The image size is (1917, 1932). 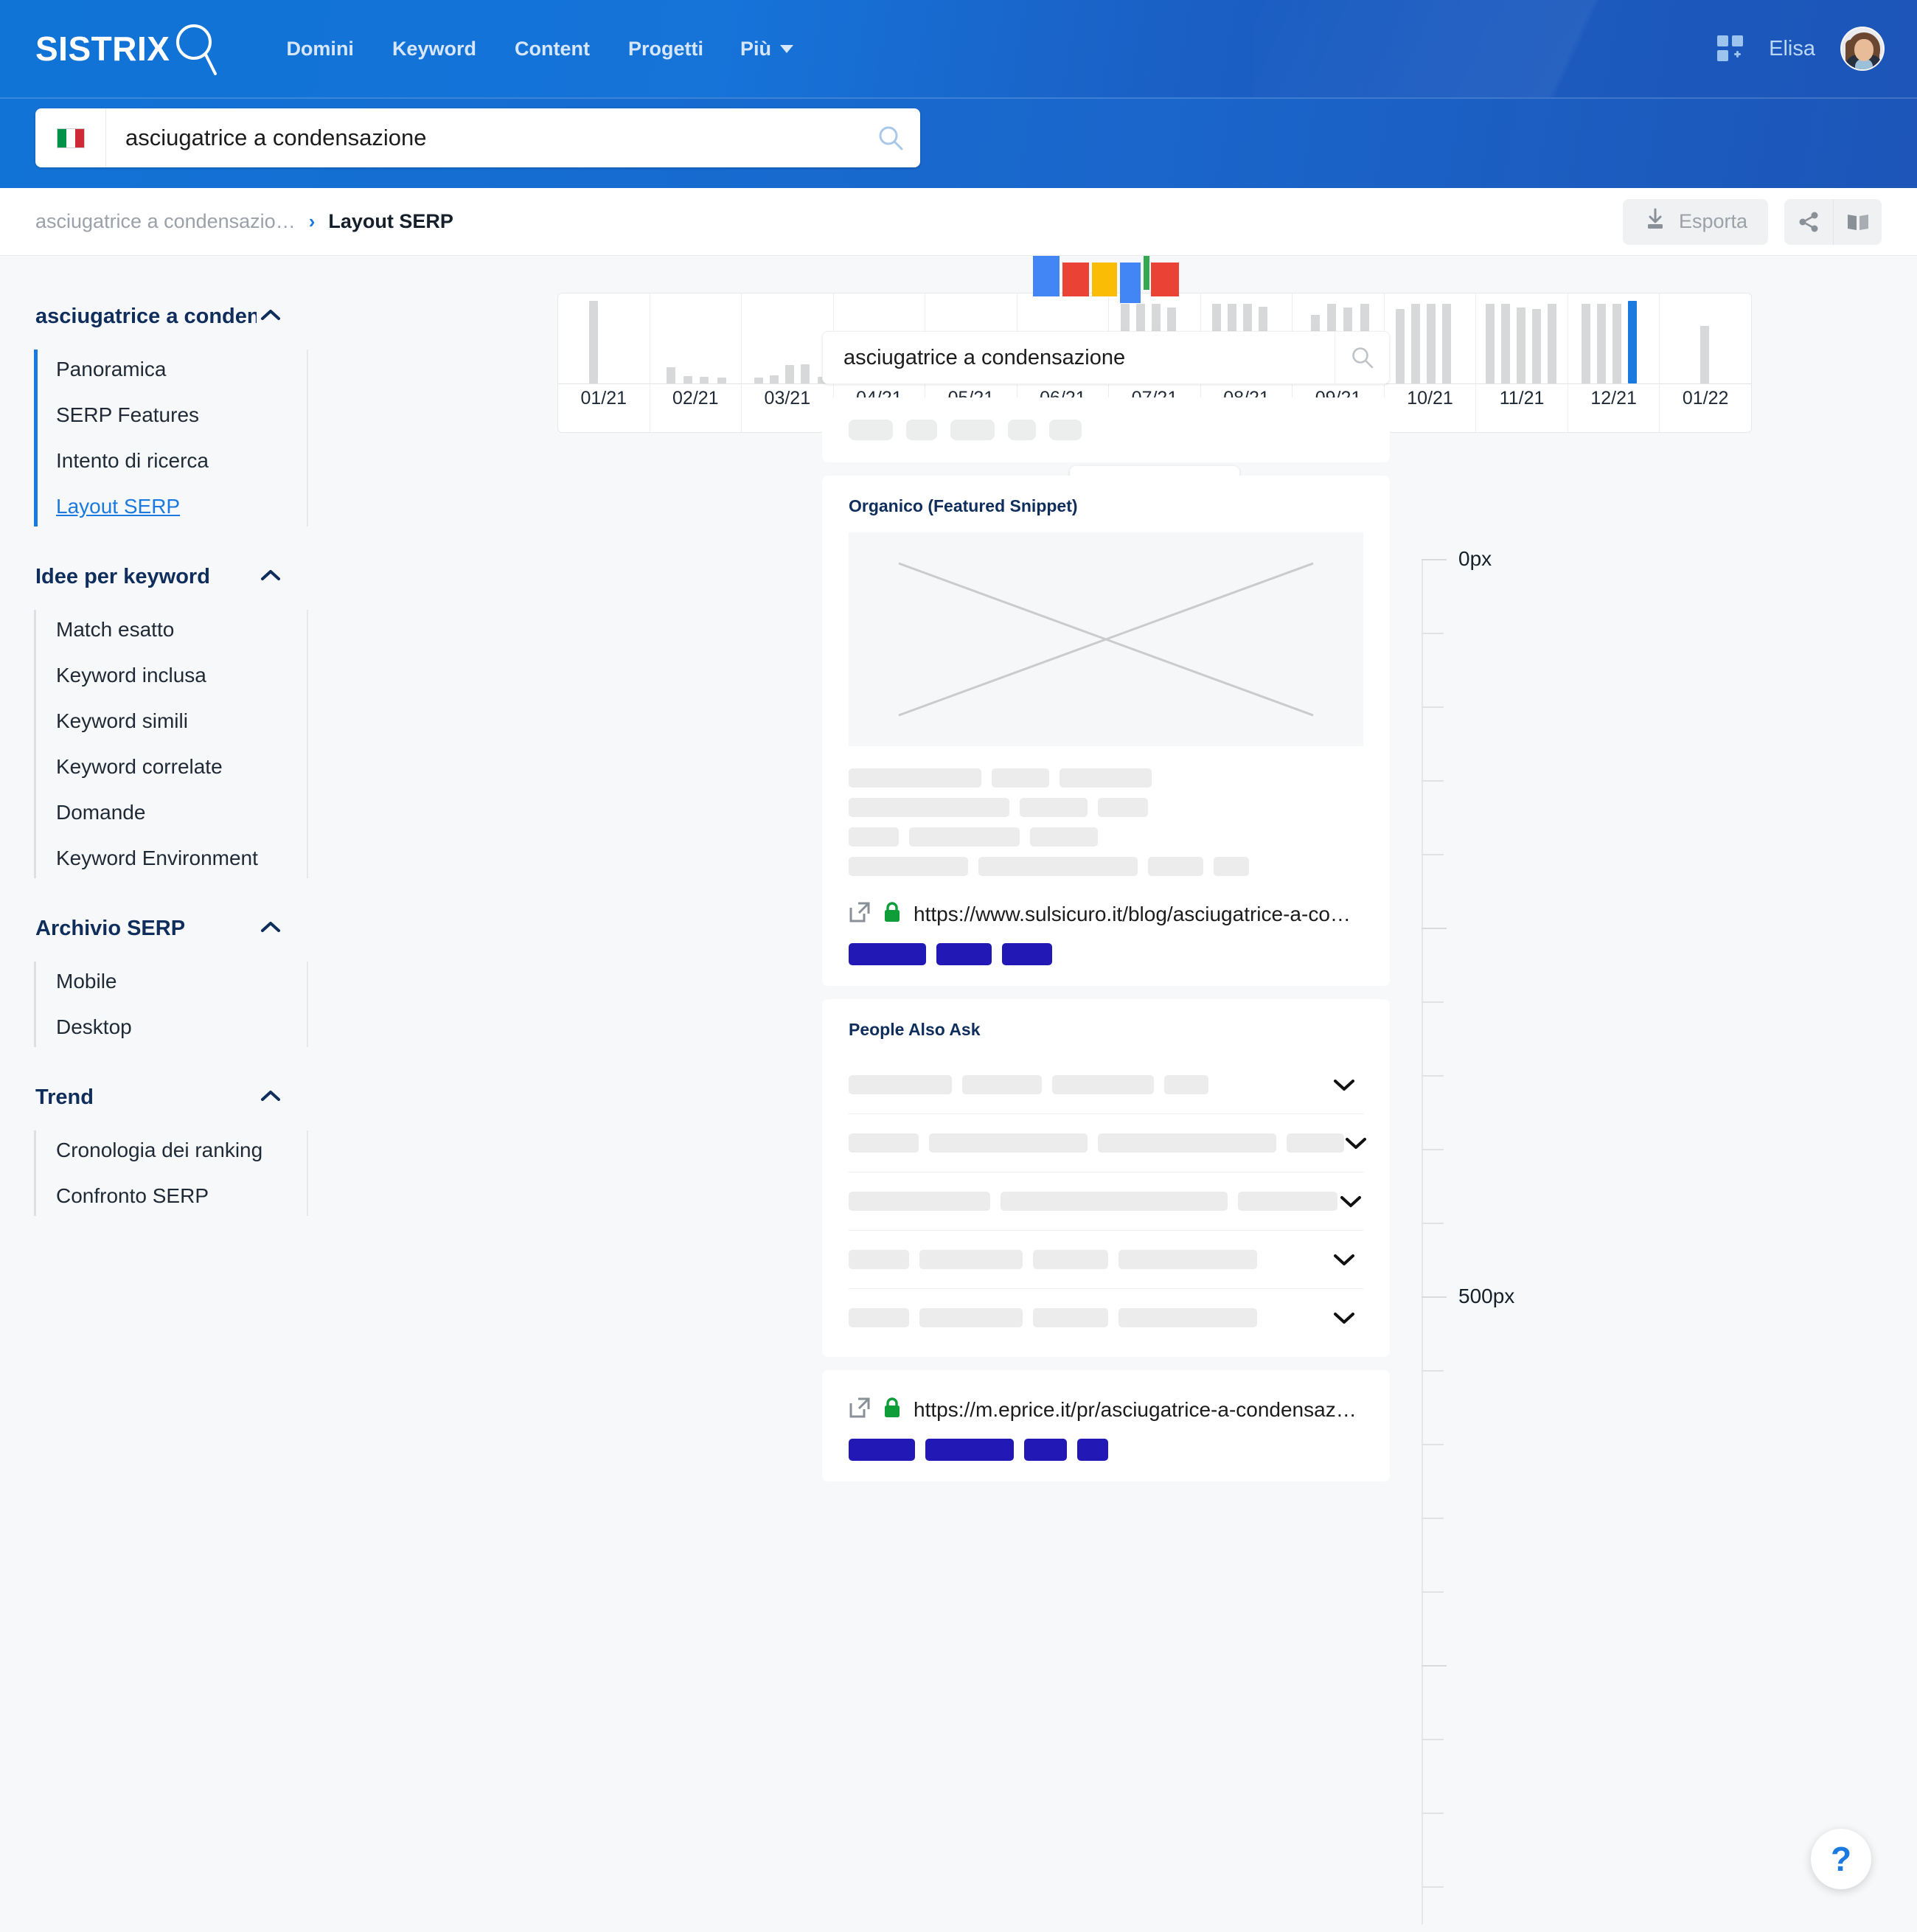 I want to click on timeline-month-column: 11/21, so click(x=1522, y=362).